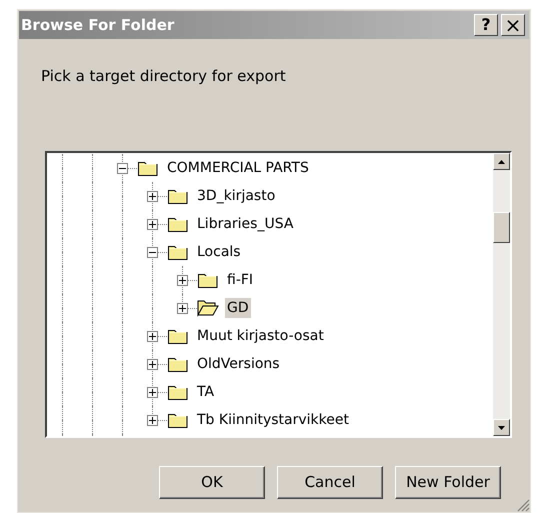 The image size is (546, 513). Describe the element at coordinates (330, 482) in the screenshot. I see `dialog-button: Cancel` at that location.